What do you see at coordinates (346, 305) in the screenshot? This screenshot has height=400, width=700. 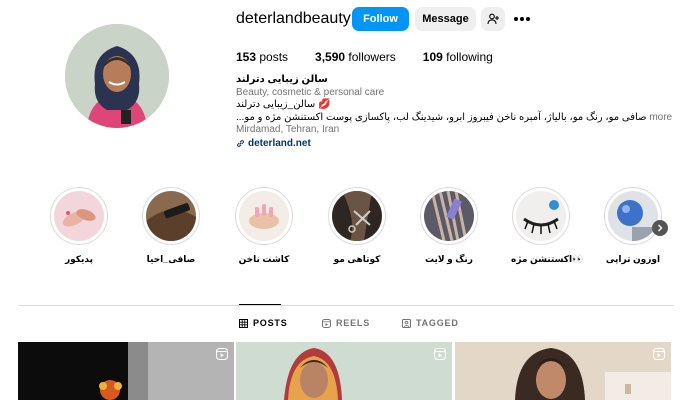 I see `tabs-divider` at bounding box center [346, 305].